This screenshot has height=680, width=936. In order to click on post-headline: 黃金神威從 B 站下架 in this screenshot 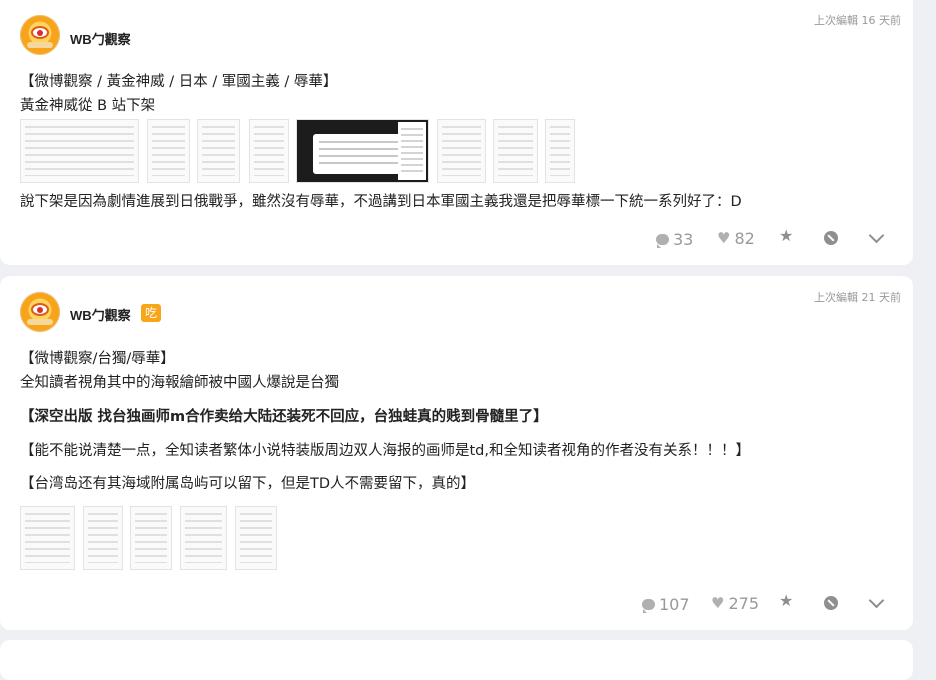, I will do `click(88, 106)`.